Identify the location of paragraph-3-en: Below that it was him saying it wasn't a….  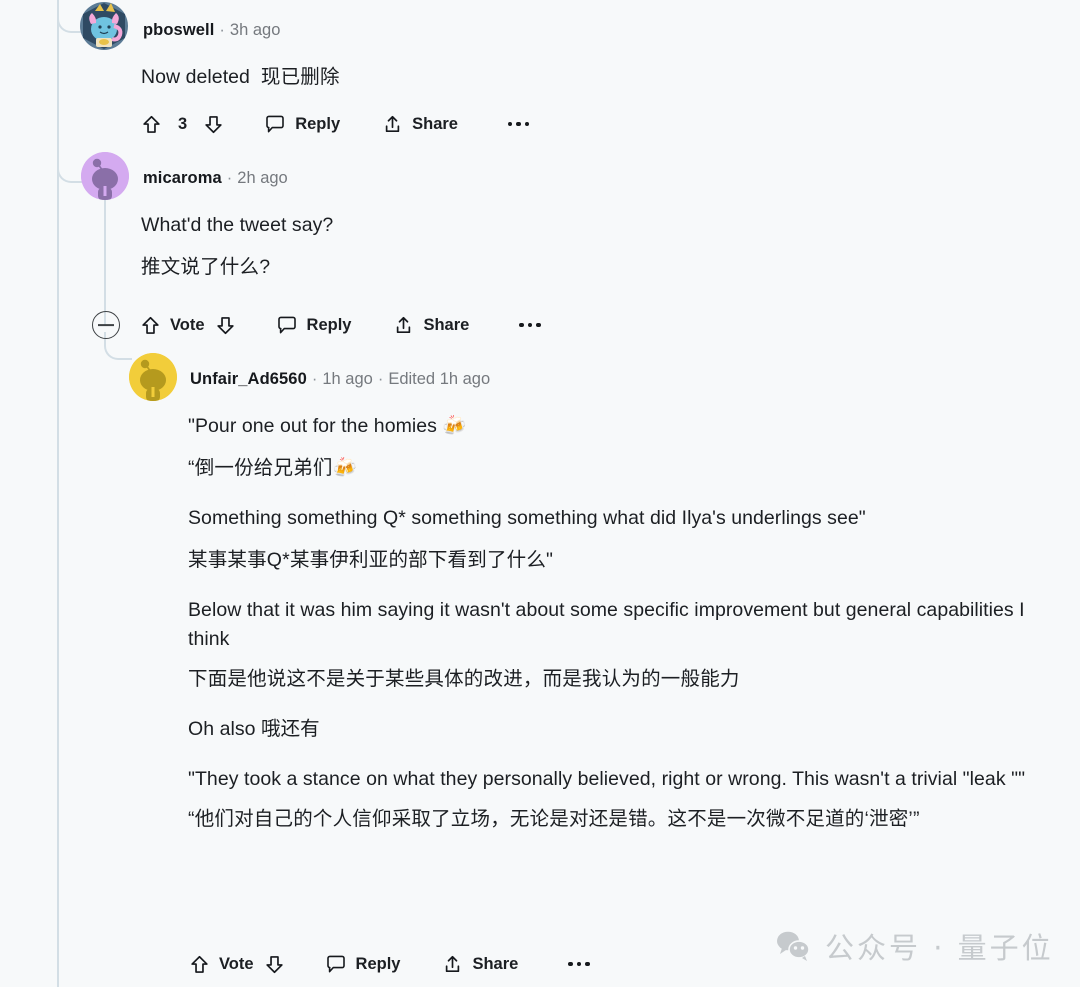
(606, 624).